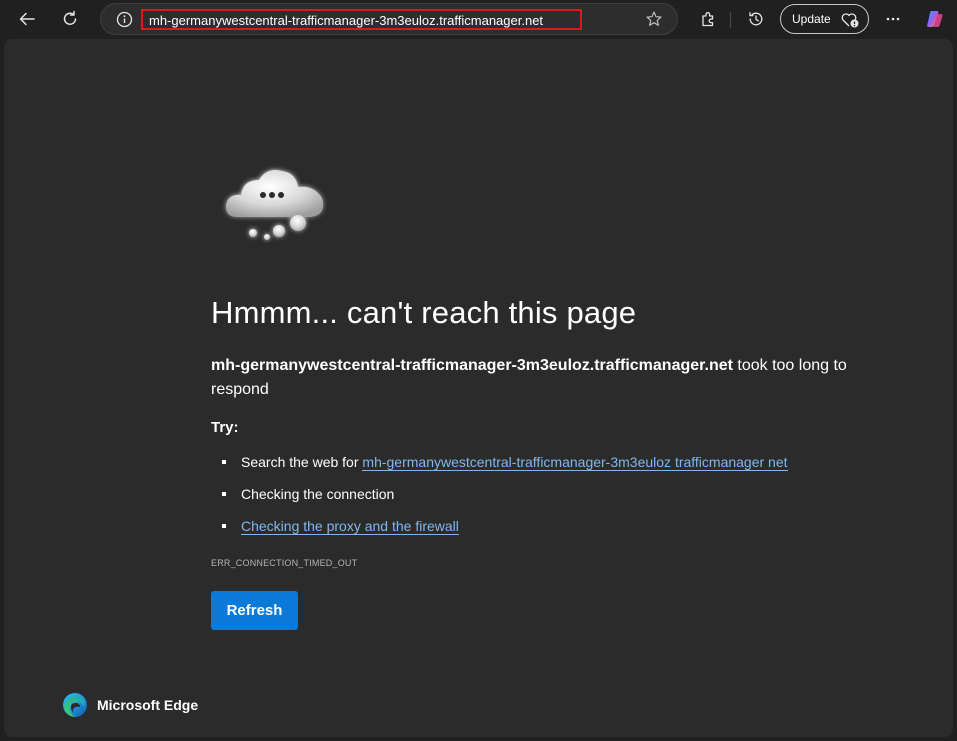 The image size is (957, 741). I want to click on try-label: Try:, so click(225, 427).